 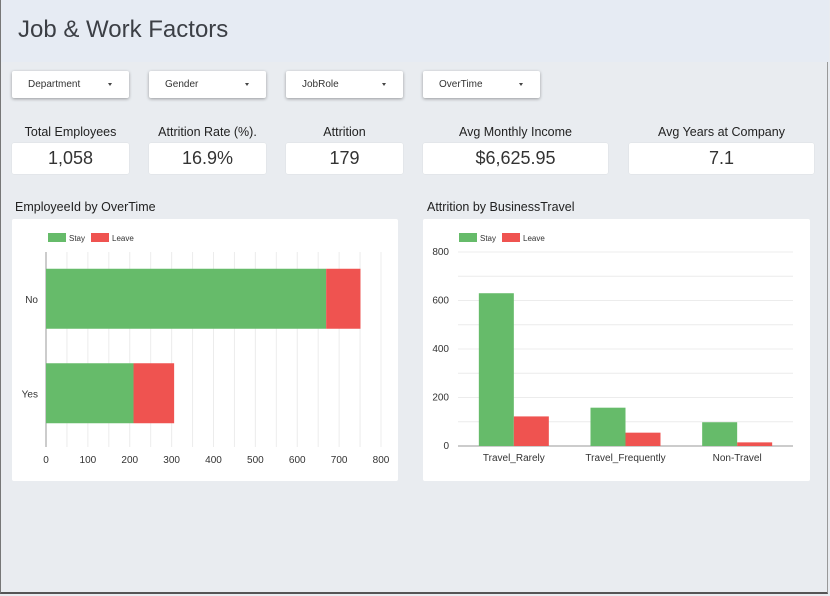 What do you see at coordinates (625, 458) in the screenshot?
I see `x-tick-label: Travel_Frequently` at bounding box center [625, 458].